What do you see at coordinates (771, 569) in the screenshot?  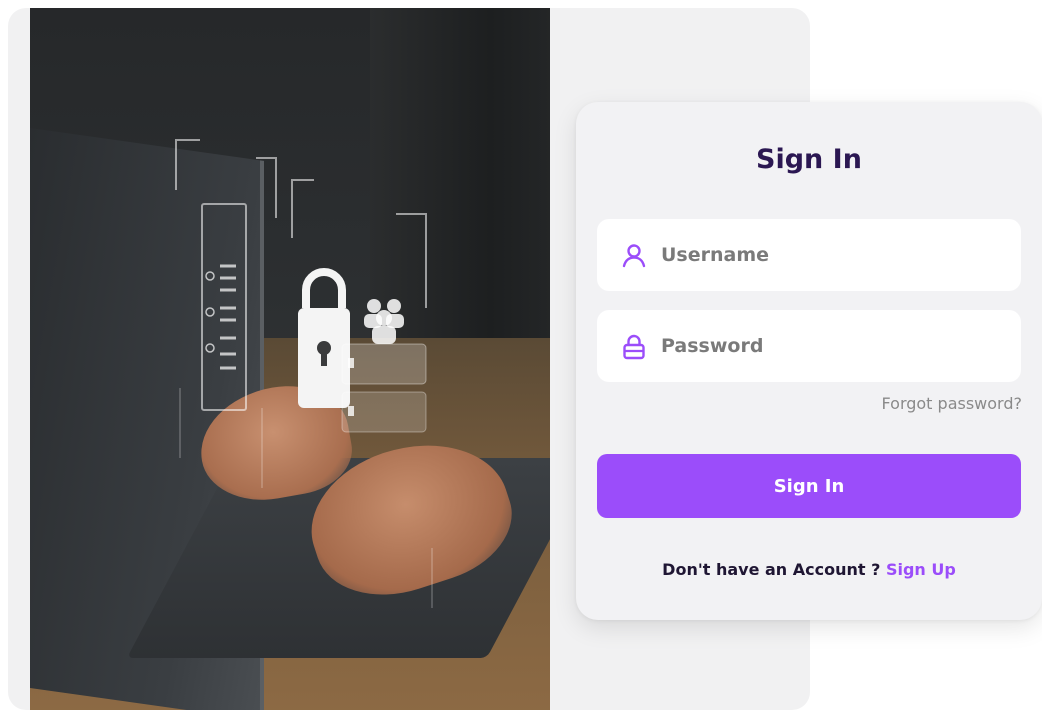 I see `no-account-text: Don't have an Account ?` at bounding box center [771, 569].